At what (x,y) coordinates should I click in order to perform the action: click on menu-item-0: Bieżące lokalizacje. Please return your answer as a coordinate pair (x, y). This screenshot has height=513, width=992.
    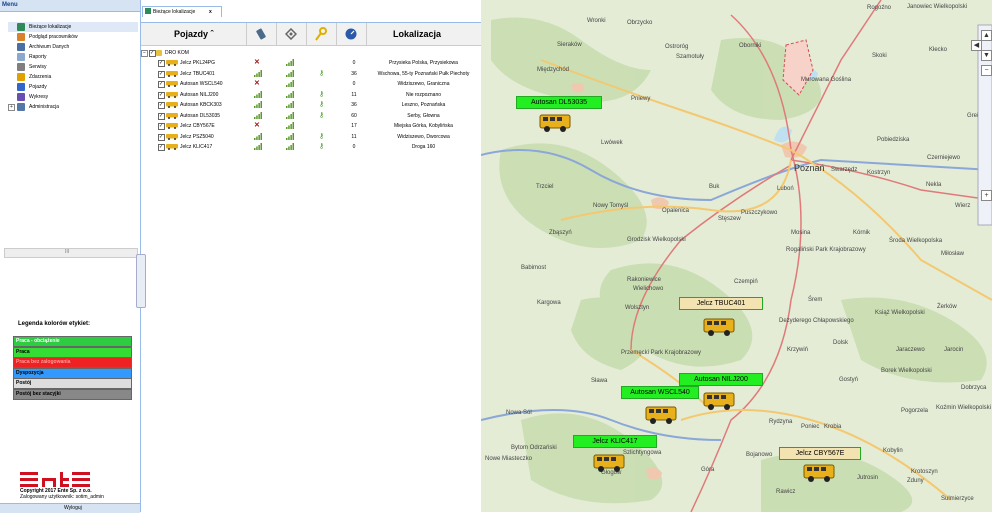
    Looking at the image, I should click on (73, 27).